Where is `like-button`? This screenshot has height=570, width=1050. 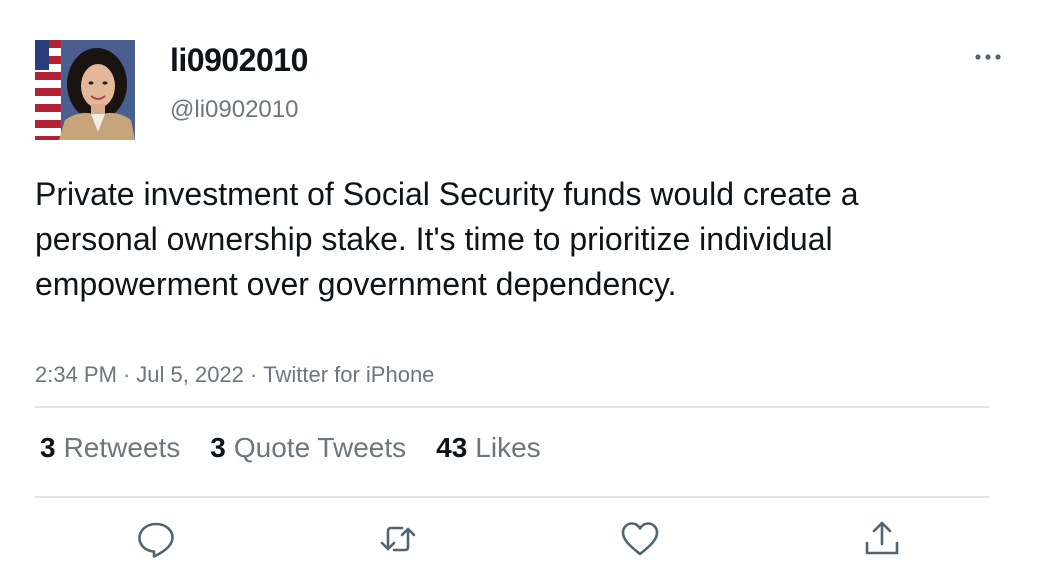
like-button is located at coordinates (640, 539).